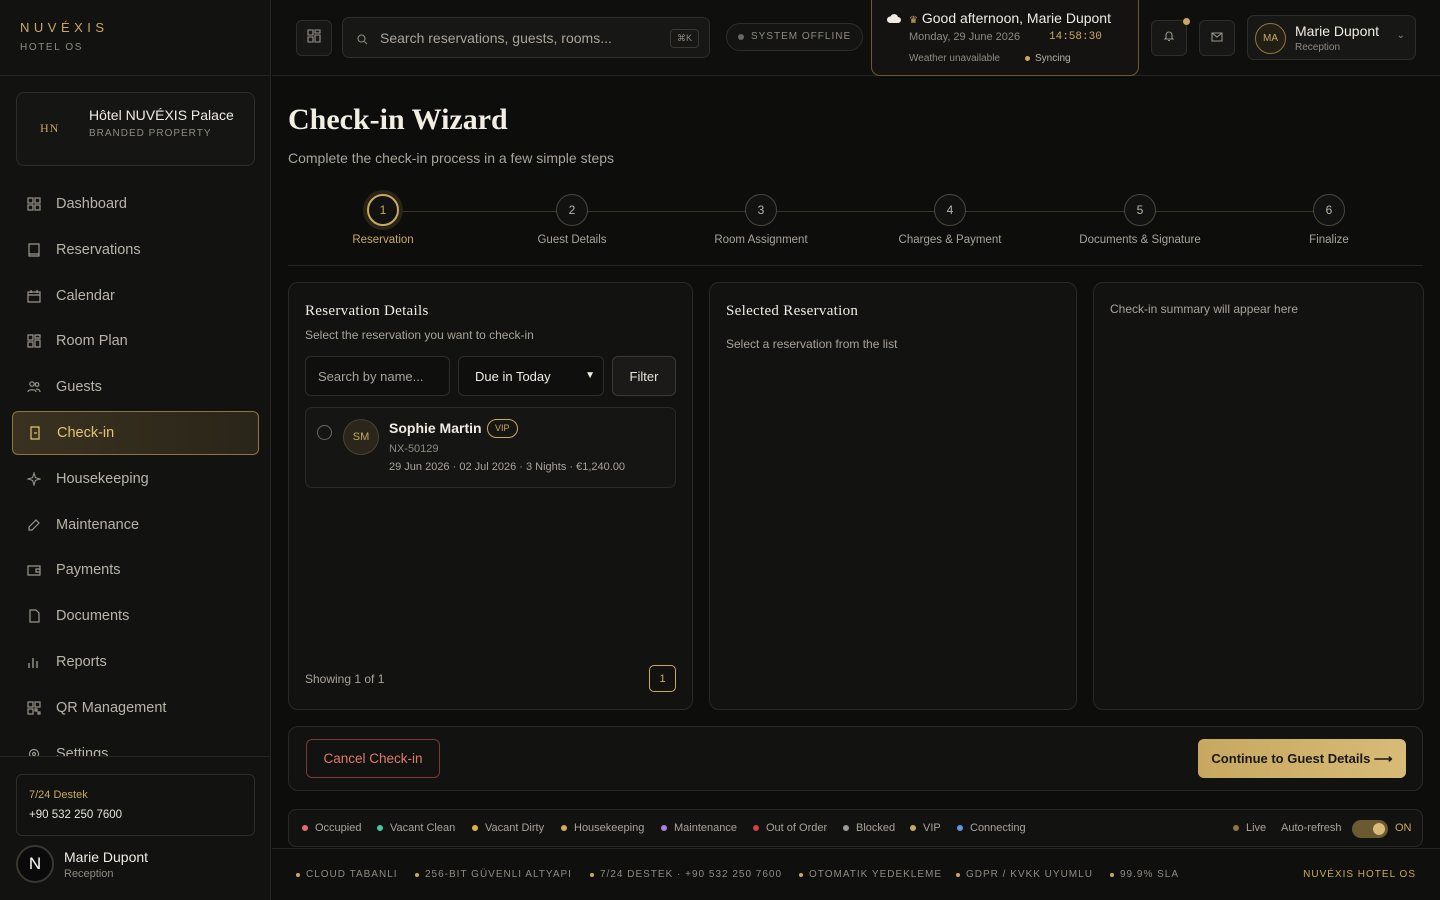 The height and width of the screenshot is (900, 1440). Describe the element at coordinates (1016, 18) in the screenshot. I see `greeting-label: Good afternoon, Marie Dupont` at that location.